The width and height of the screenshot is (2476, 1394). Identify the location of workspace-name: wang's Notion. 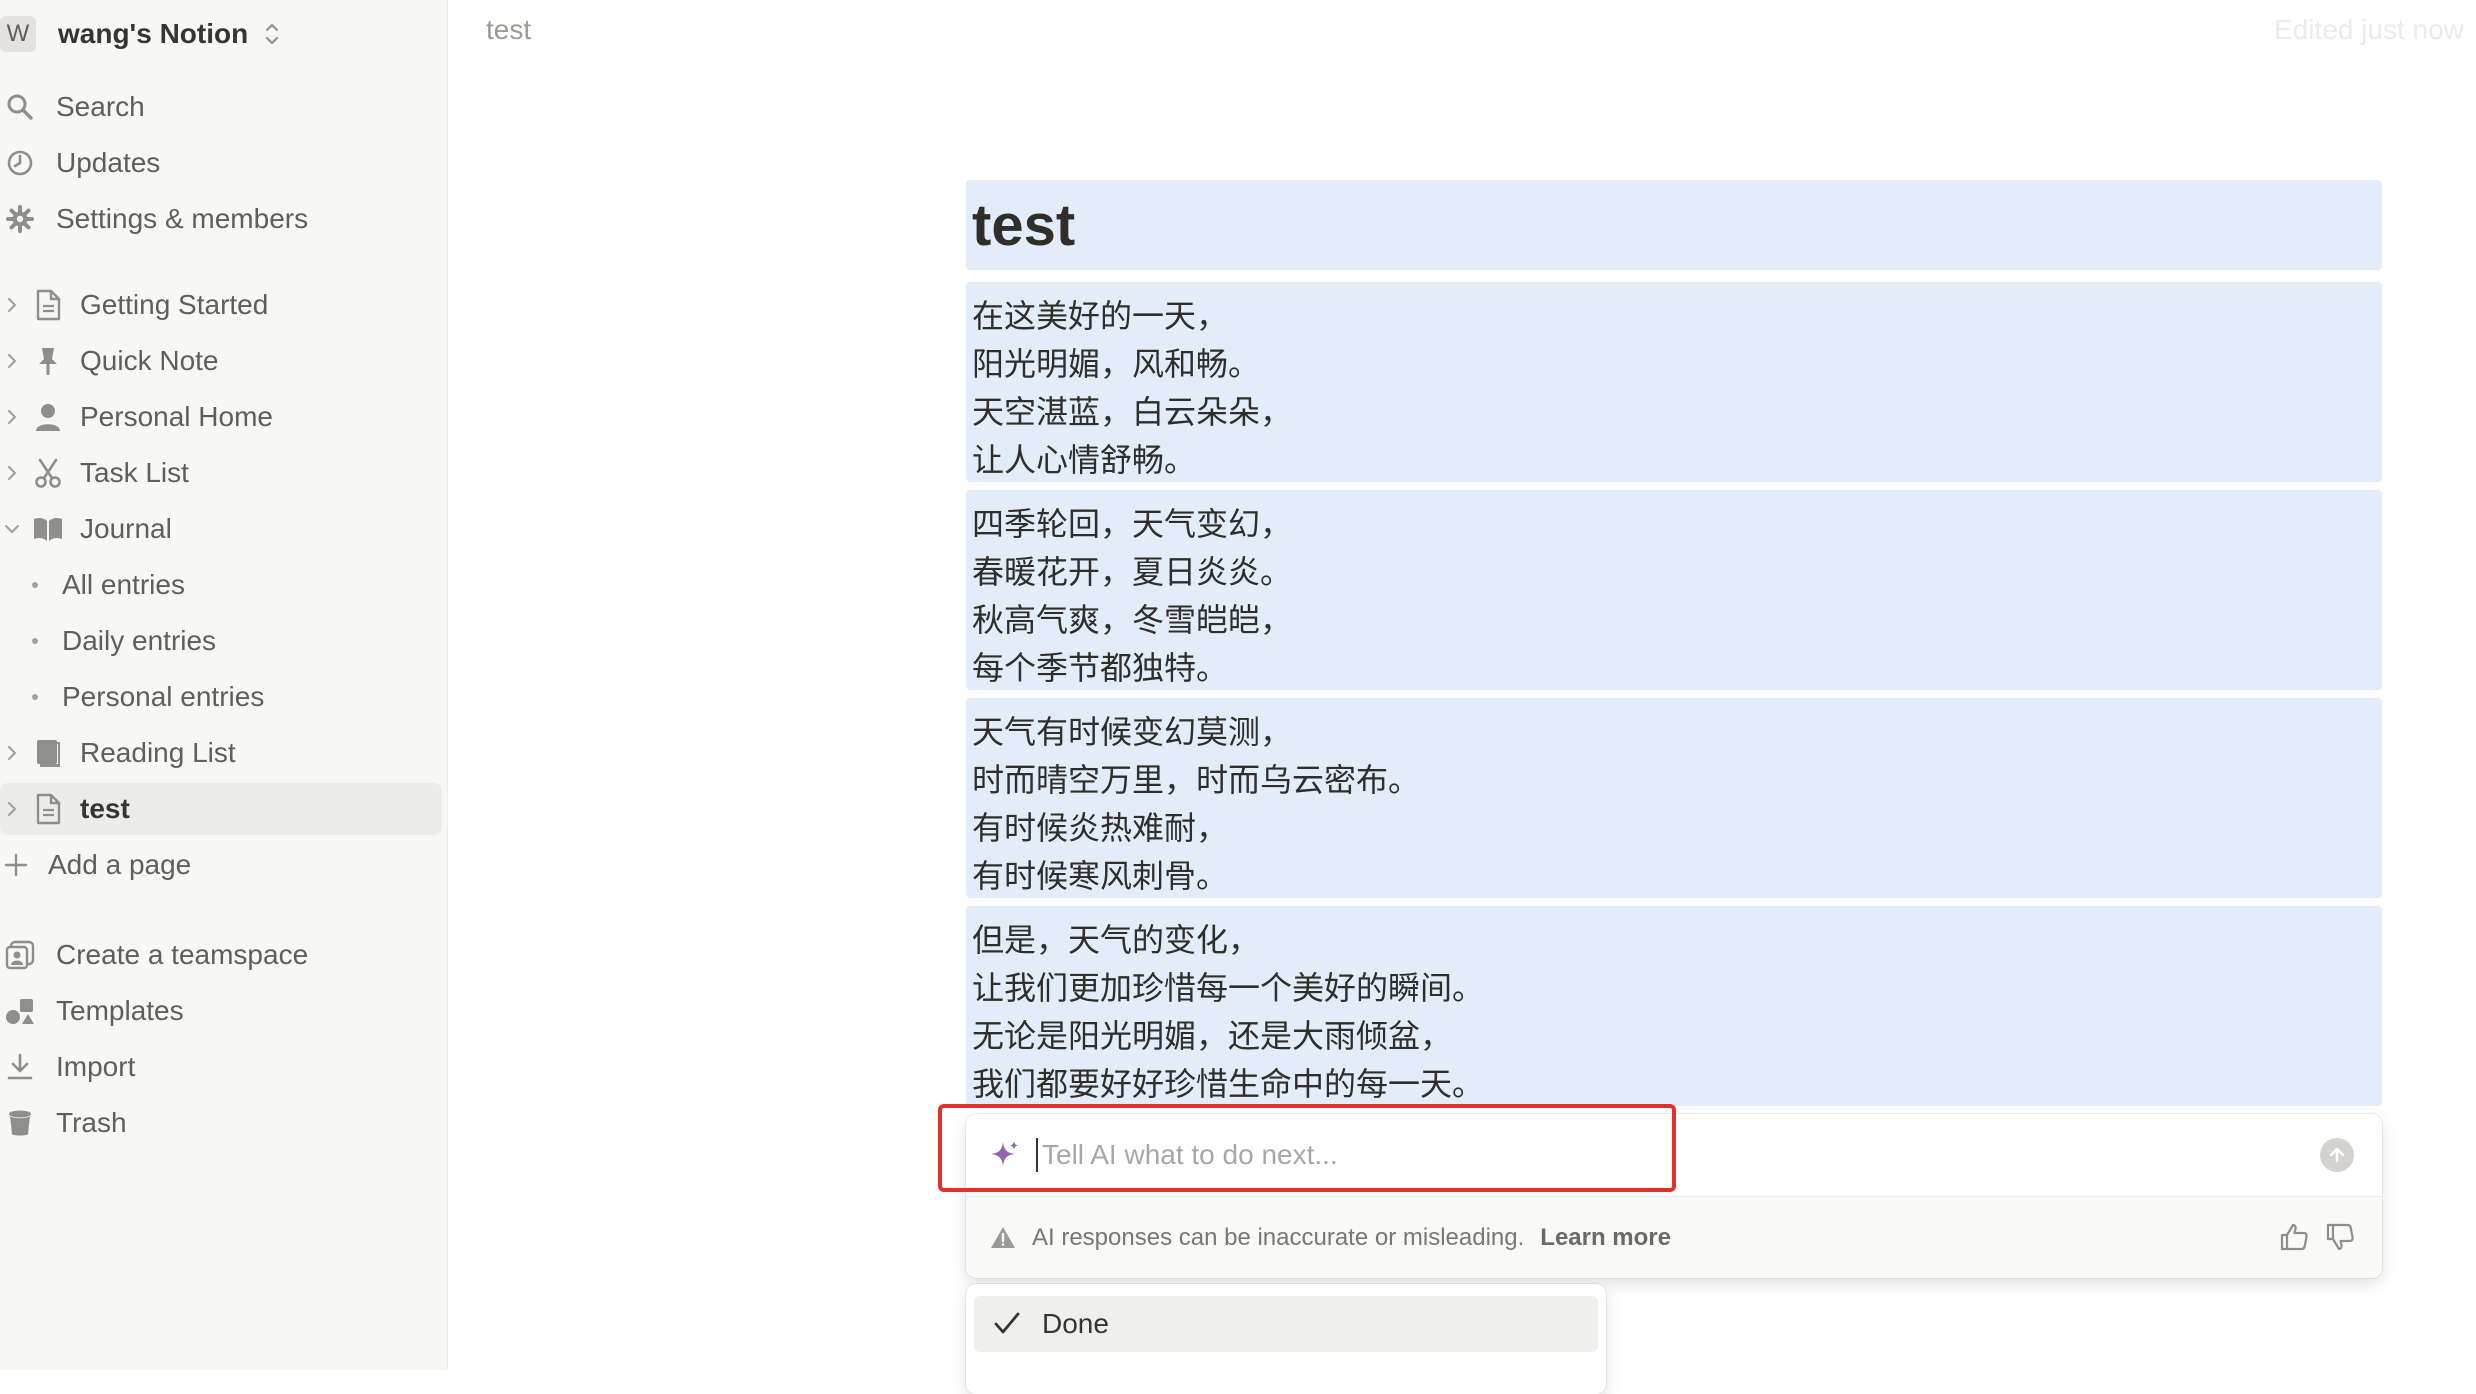
(153, 33).